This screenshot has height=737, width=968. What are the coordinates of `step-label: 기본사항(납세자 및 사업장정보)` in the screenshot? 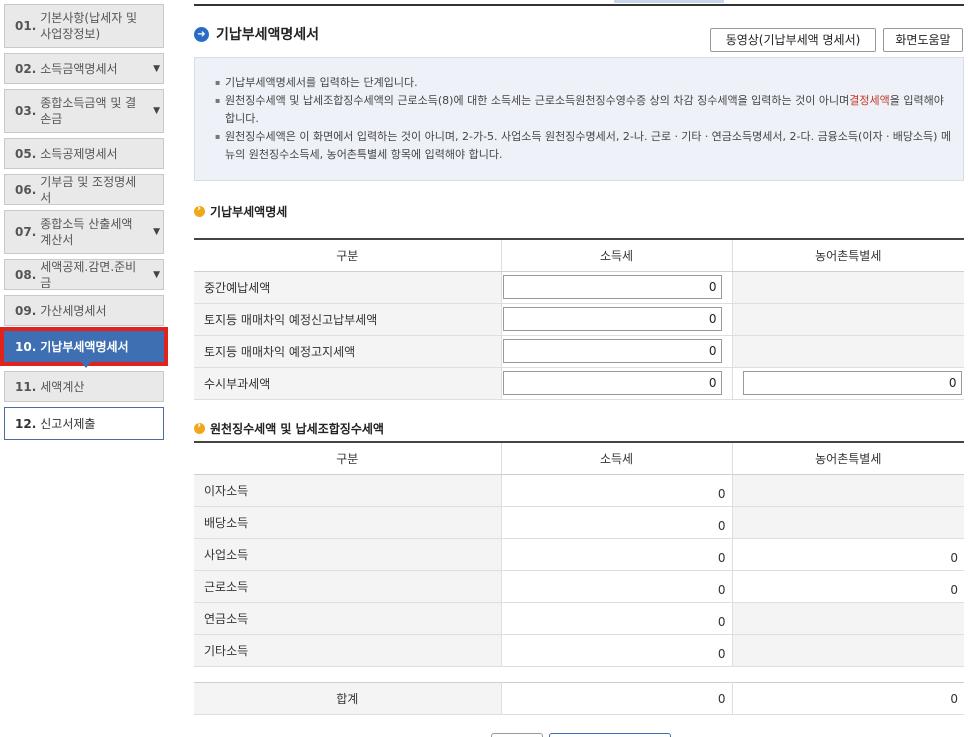 It's located at (89, 26).